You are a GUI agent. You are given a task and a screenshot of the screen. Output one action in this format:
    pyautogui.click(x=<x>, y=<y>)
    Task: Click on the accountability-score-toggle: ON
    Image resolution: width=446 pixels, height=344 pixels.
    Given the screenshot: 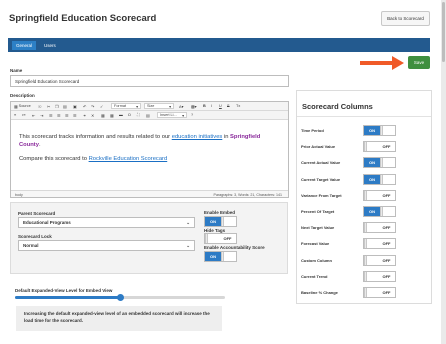 What is the action you would take?
    pyautogui.click(x=220, y=256)
    